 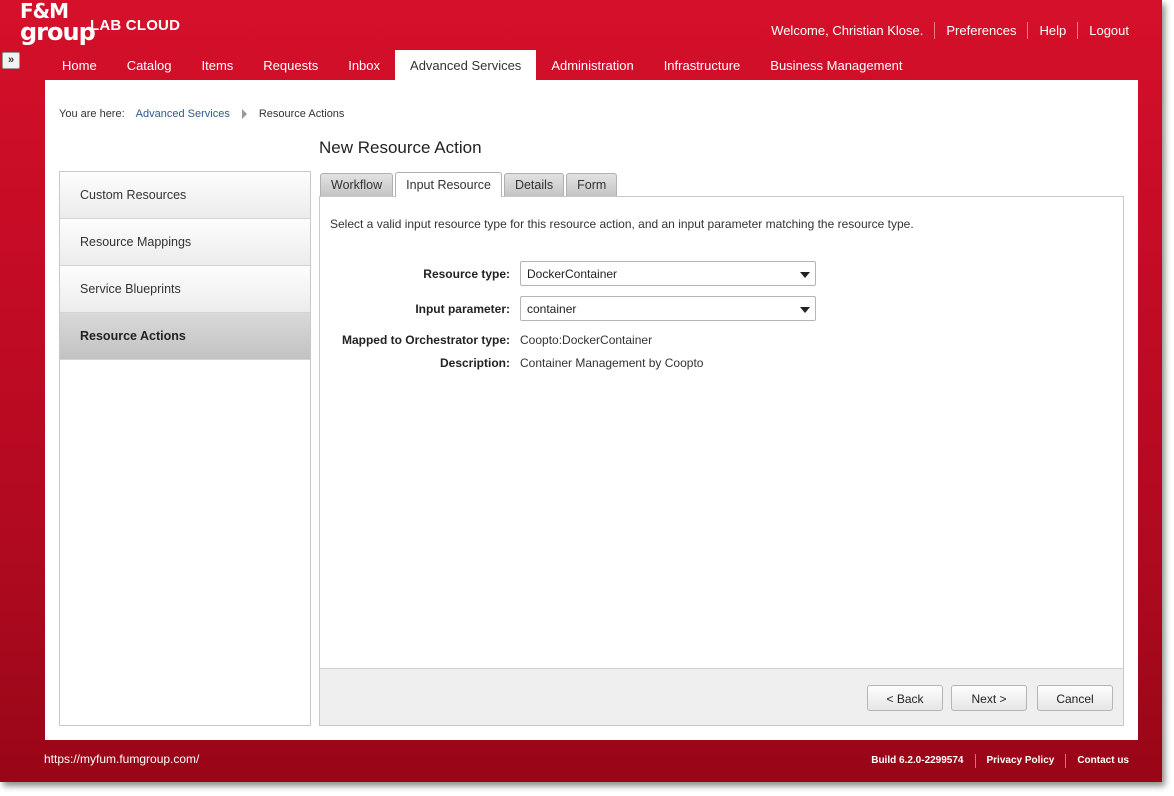 I want to click on nav-tab-infrastructure: Infrastructure, so click(x=702, y=65).